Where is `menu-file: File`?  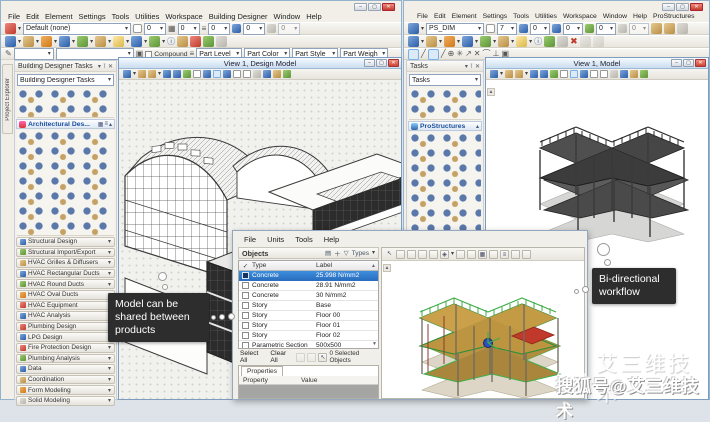
menu-file: File is located at coordinates (422, 16).